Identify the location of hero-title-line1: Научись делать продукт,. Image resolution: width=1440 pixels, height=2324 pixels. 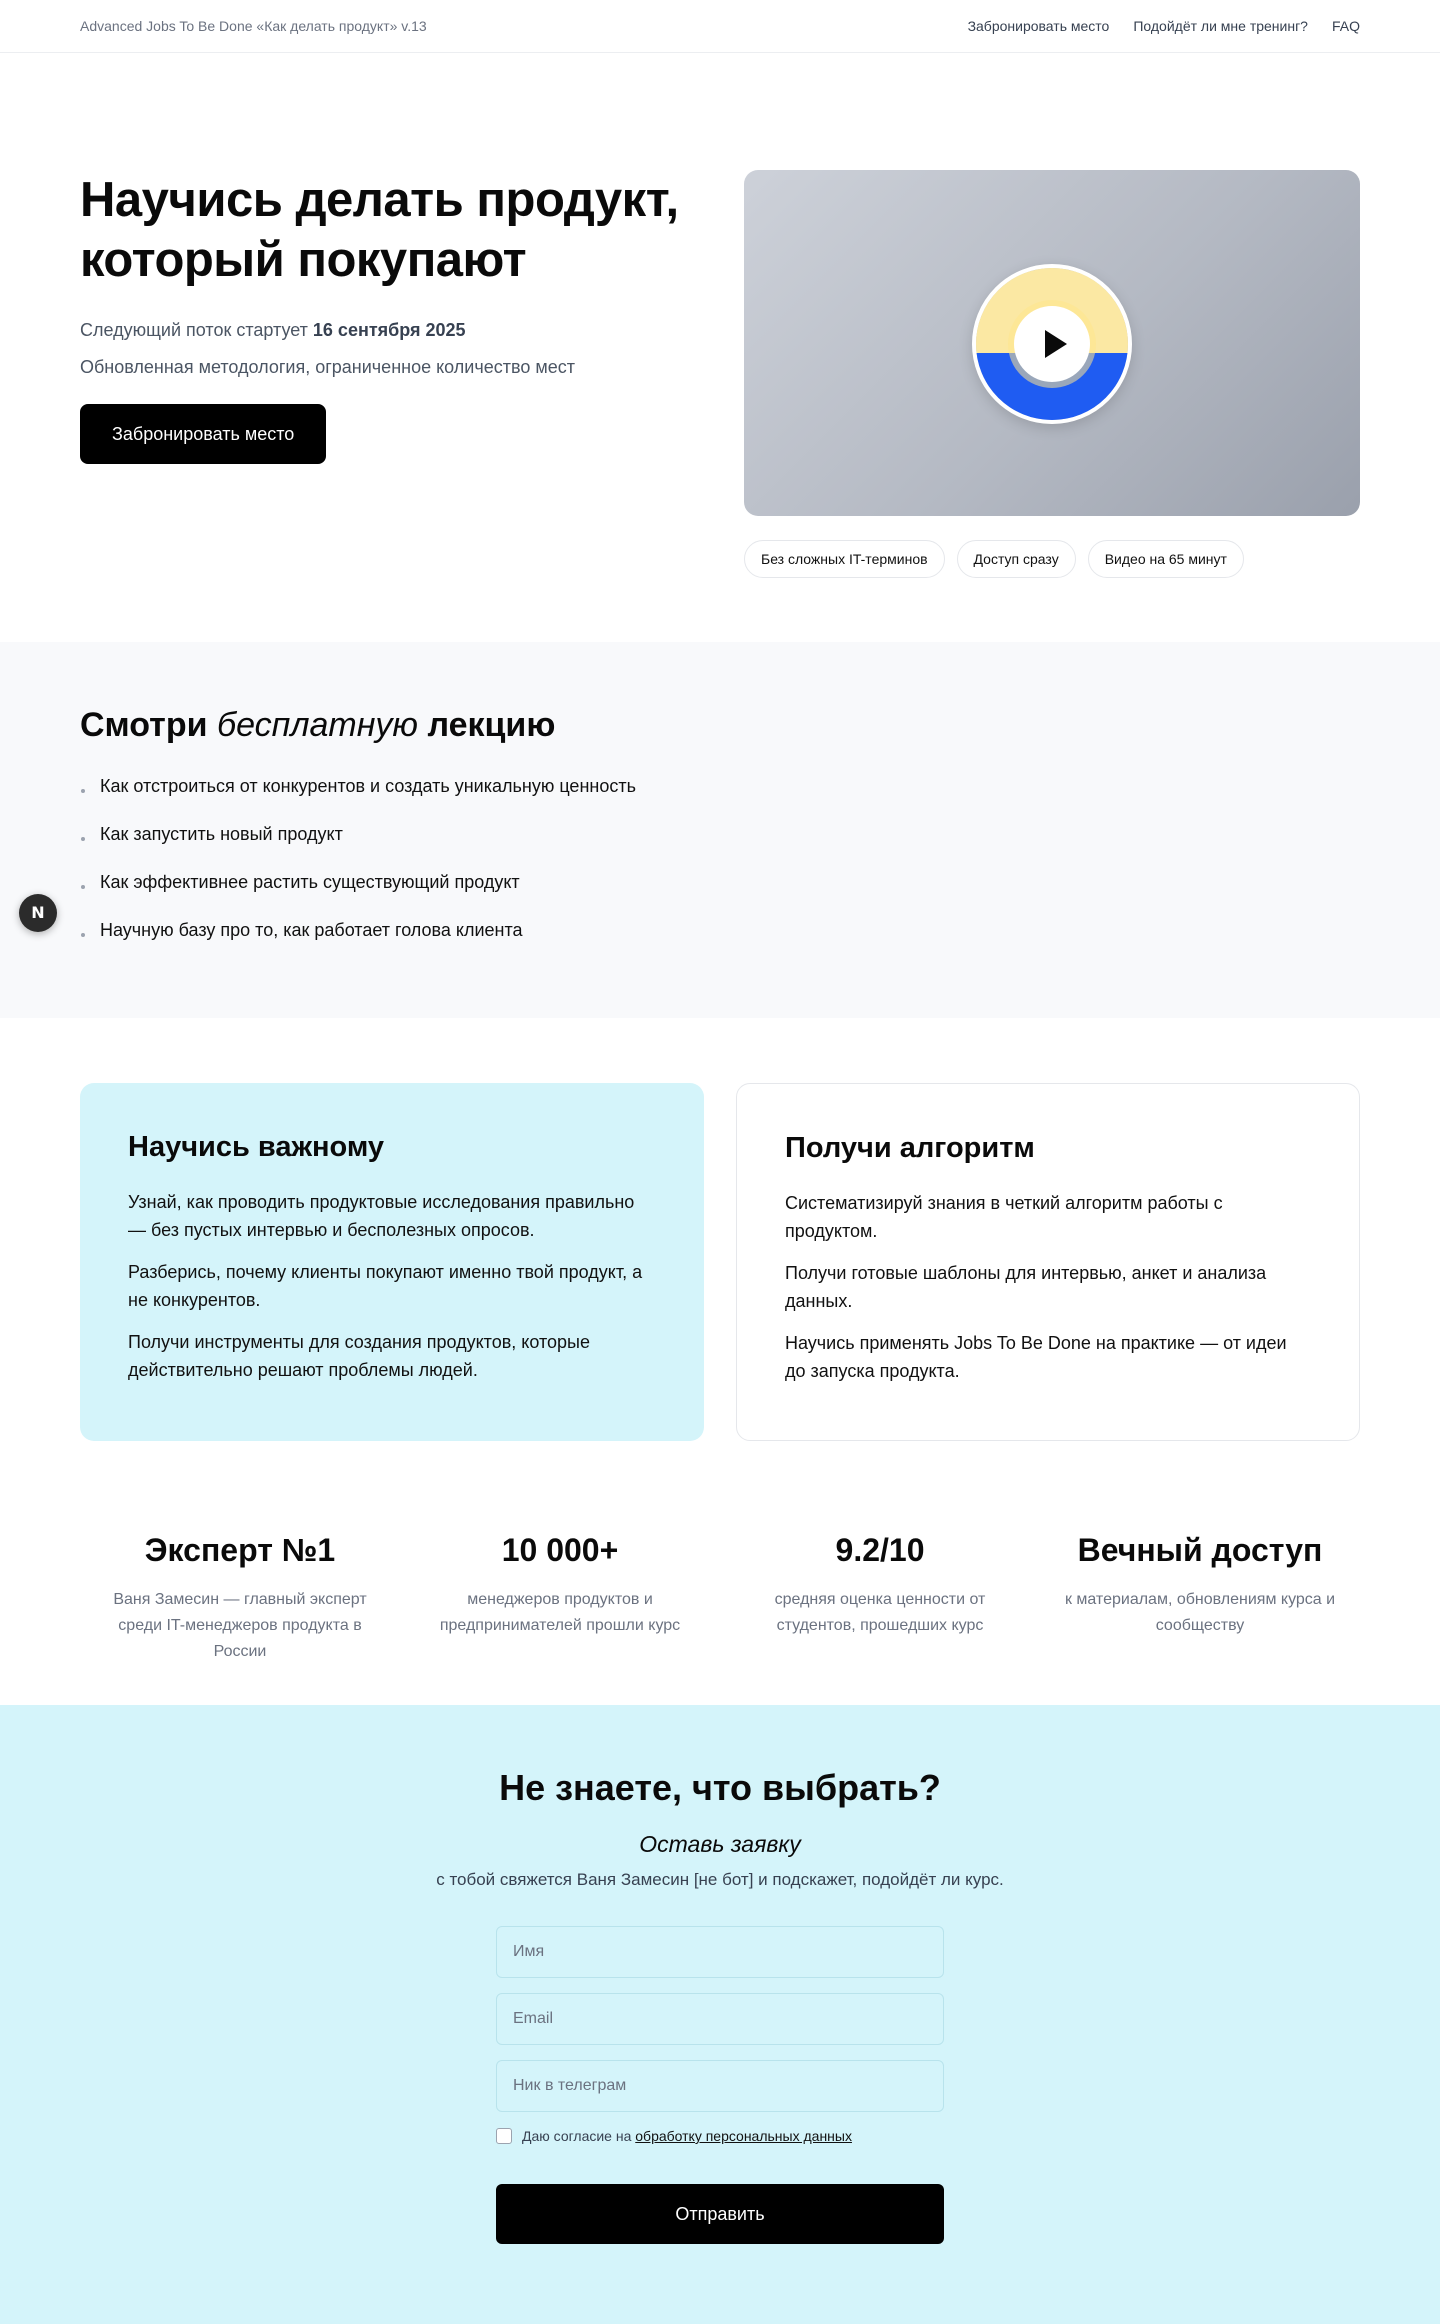
(379, 200).